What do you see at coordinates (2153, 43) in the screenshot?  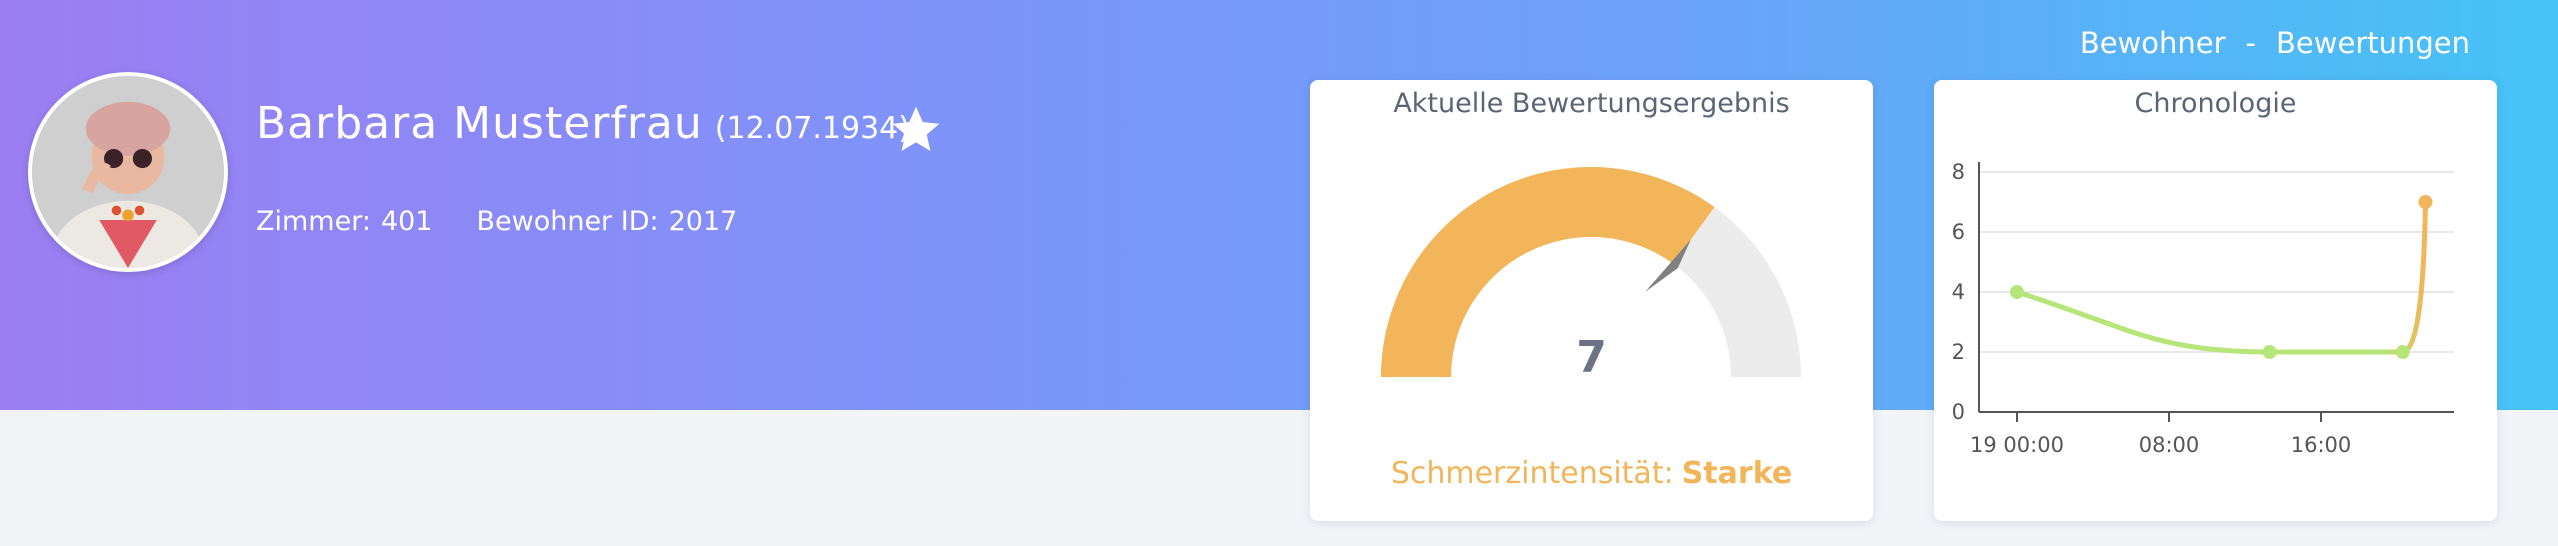 I see `breadcrumb-bewohner-link: Bewohner` at bounding box center [2153, 43].